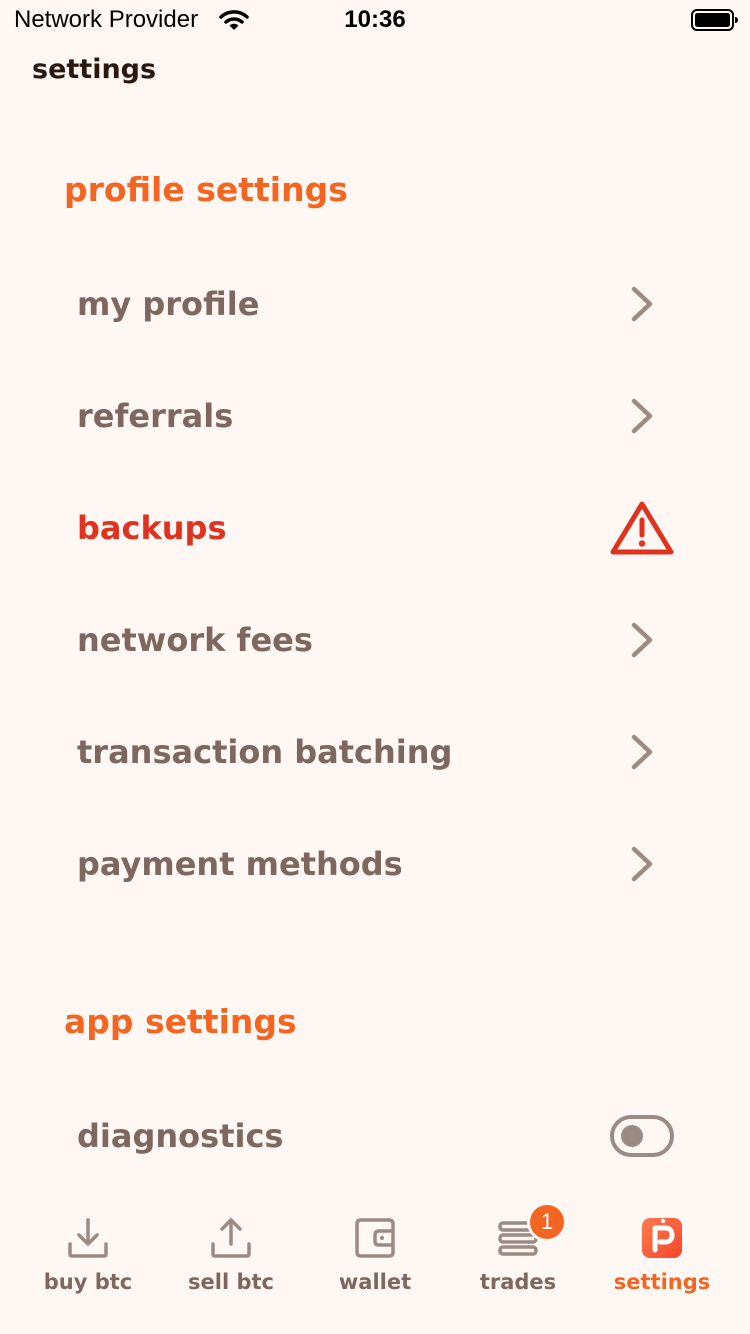 The width and height of the screenshot is (750, 1334). What do you see at coordinates (265, 752) in the screenshot?
I see `menu-item-label: transaction batching` at bounding box center [265, 752].